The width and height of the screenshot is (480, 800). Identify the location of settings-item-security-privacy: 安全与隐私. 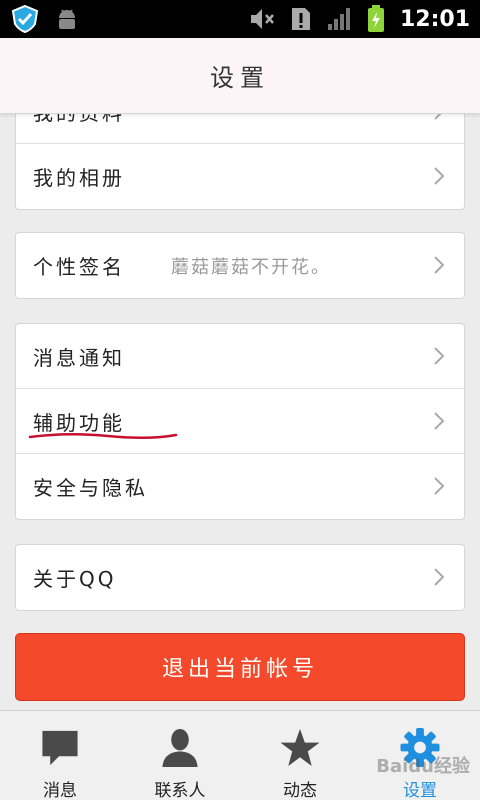
(240, 486).